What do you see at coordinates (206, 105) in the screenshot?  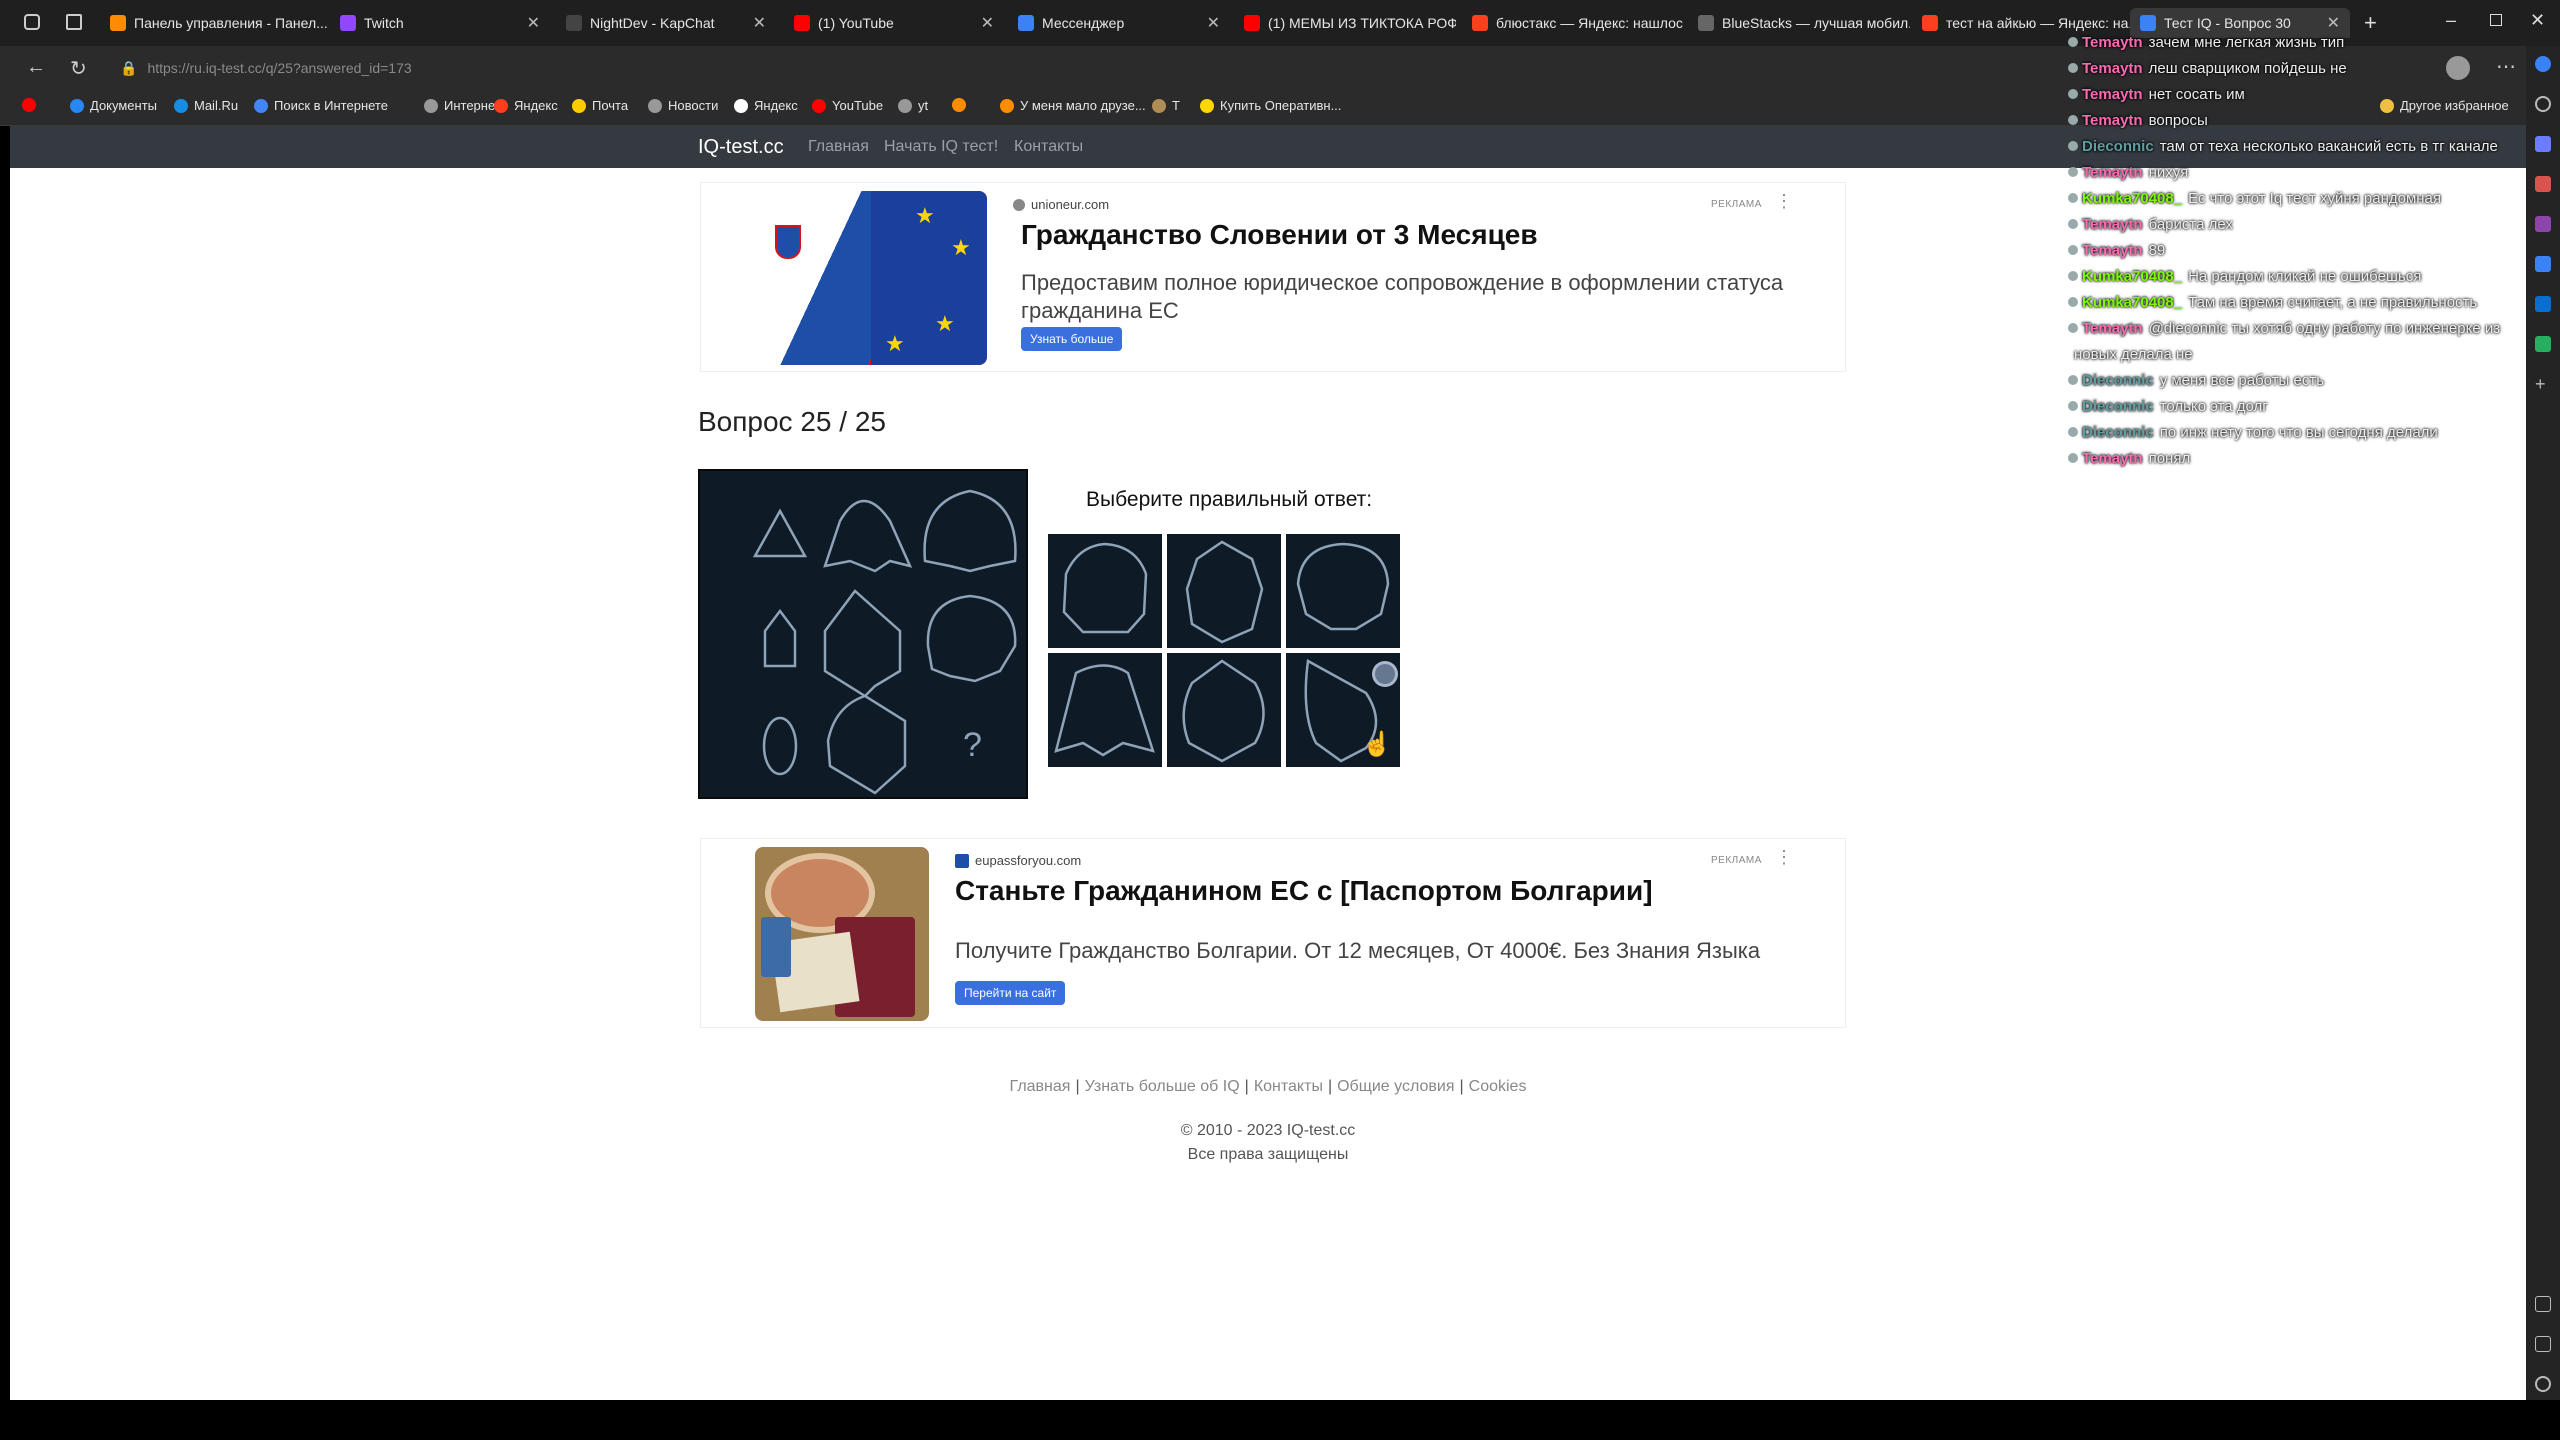 I see `bookmark-item: Mail.Ru` at bounding box center [206, 105].